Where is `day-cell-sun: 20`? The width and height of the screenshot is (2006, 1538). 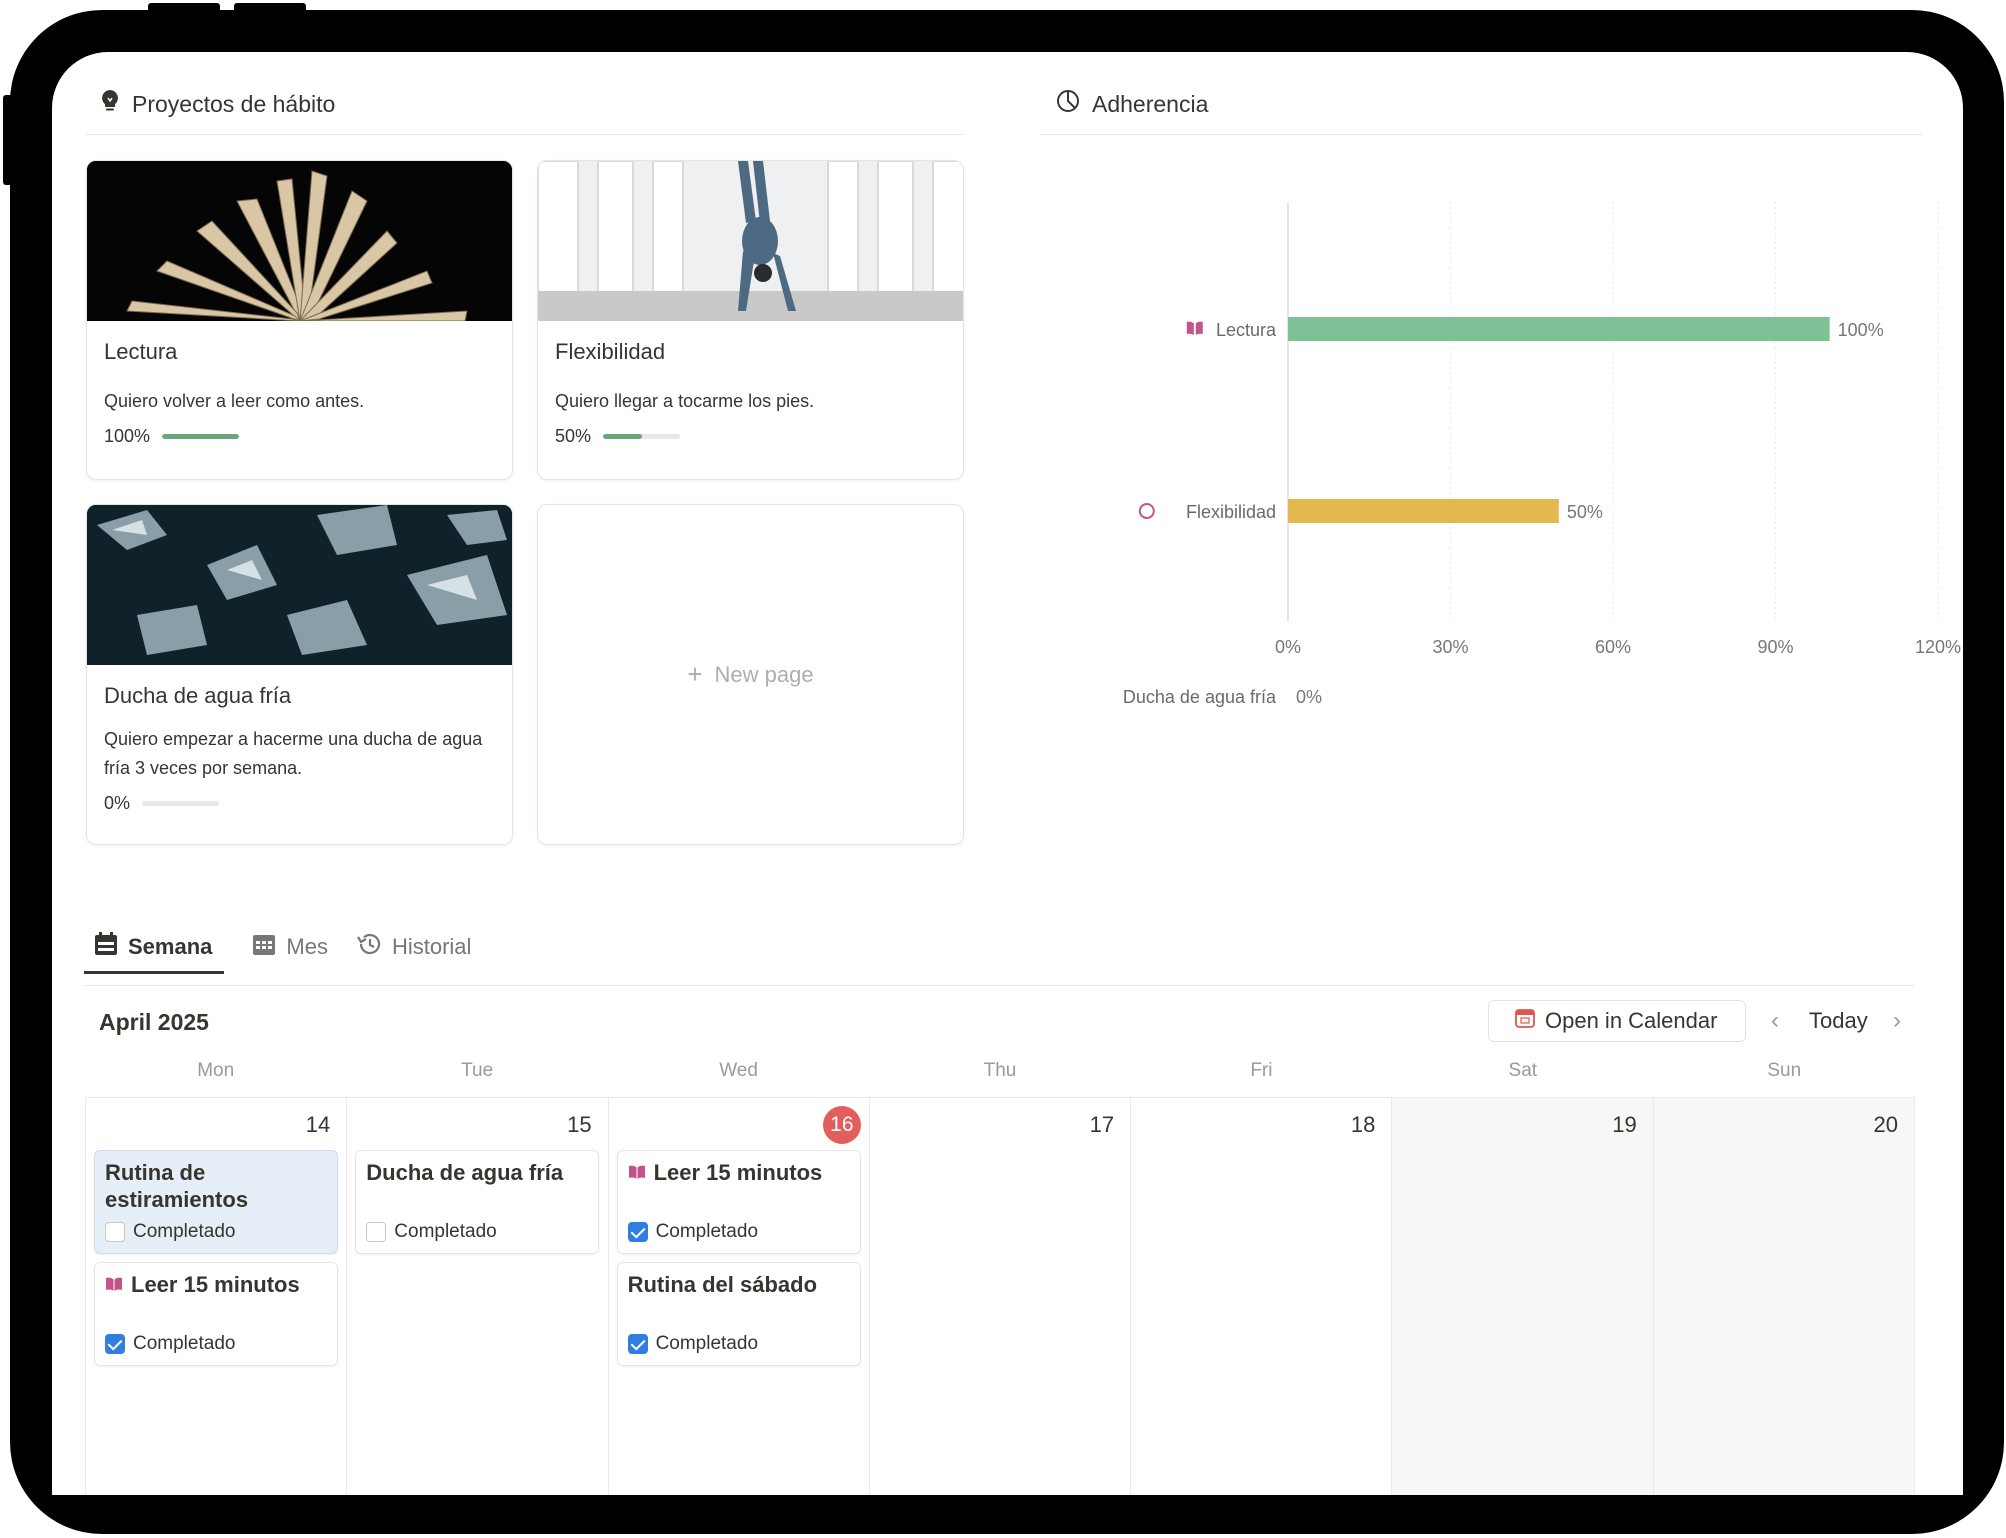 day-cell-sun: 20 is located at coordinates (1783, 1296).